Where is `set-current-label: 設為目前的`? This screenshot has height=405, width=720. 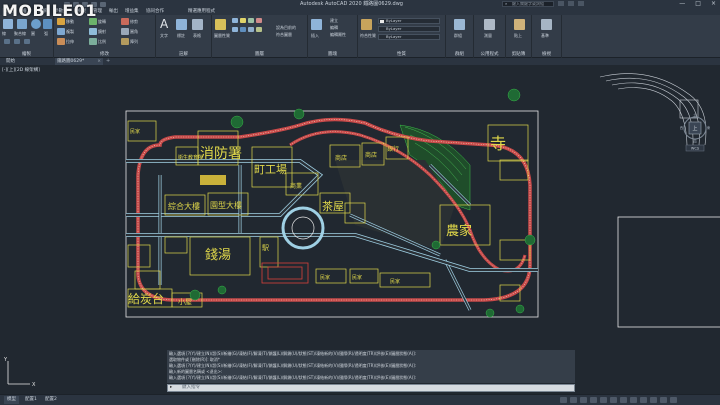
set-current-label: 設為目前的 is located at coordinates (286, 28).